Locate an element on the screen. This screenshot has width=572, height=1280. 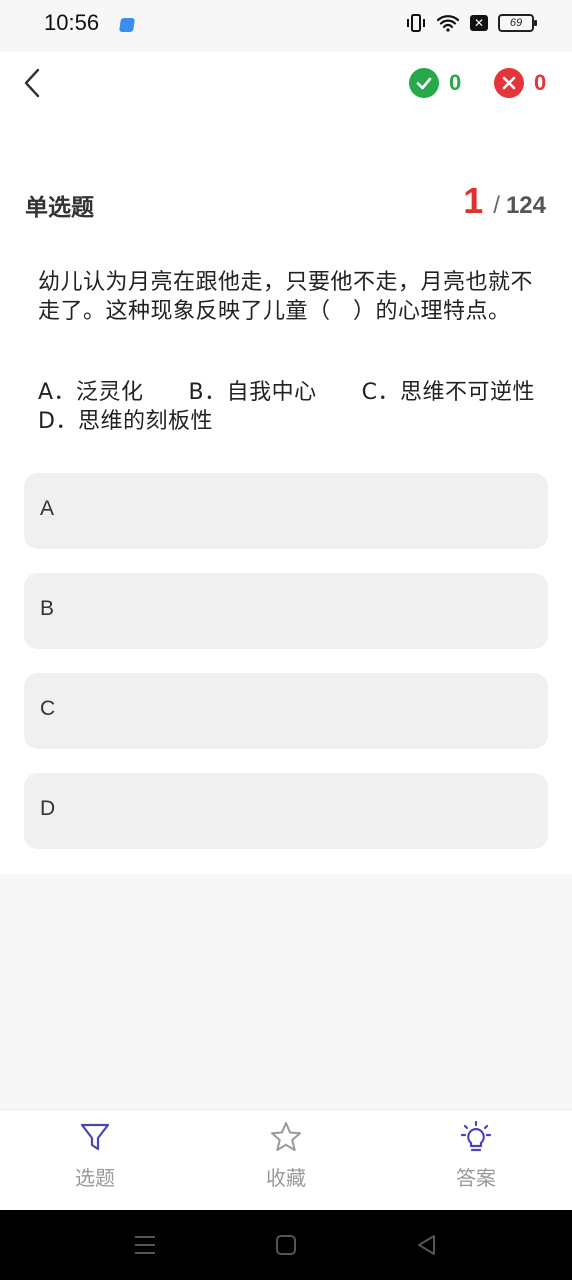
nav-label: 答案 is located at coordinates (476, 1178).